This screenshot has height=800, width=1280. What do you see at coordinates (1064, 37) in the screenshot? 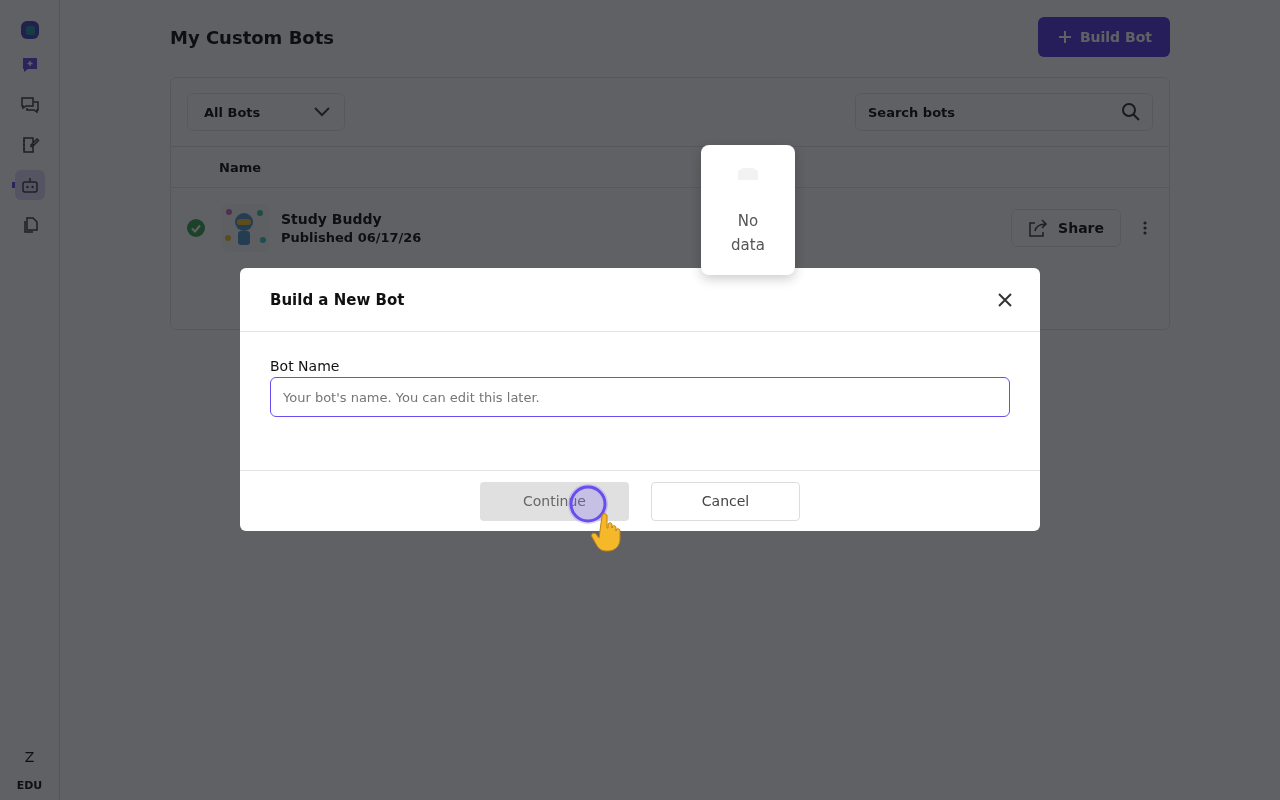
I see `plus-icon` at bounding box center [1064, 37].